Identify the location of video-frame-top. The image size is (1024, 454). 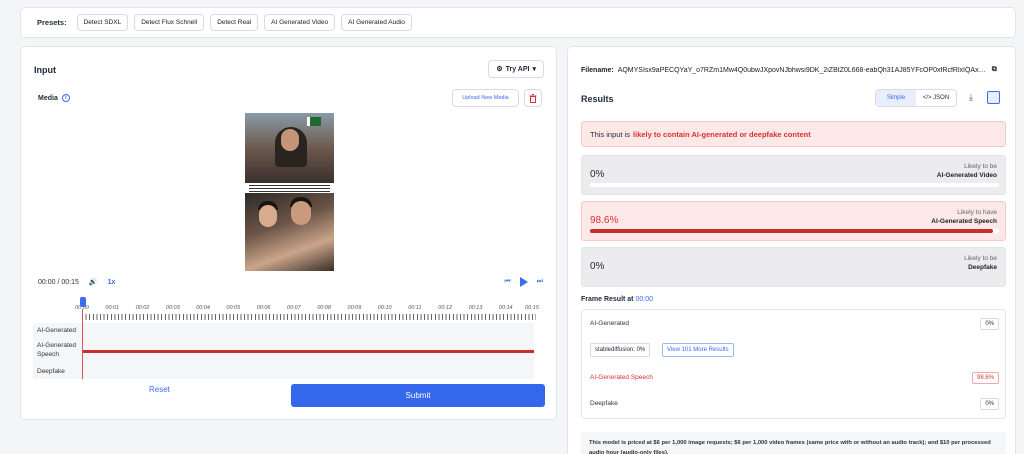
(289, 148).